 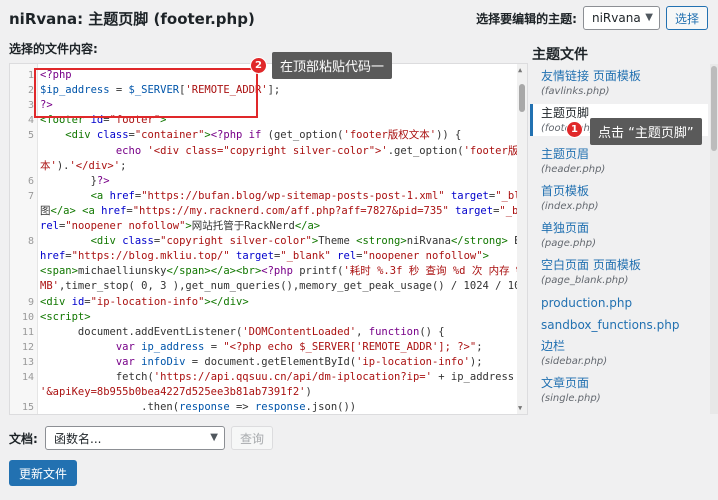 I want to click on file-path: (sidebar.php), so click(x=574, y=361).